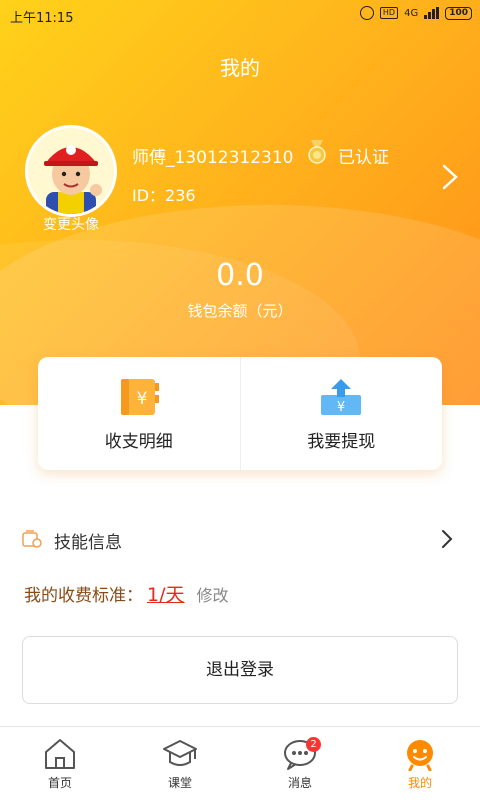 Image resolution: width=480 pixels, height=800 pixels. I want to click on tab-messages: 2 消息, so click(300, 763).